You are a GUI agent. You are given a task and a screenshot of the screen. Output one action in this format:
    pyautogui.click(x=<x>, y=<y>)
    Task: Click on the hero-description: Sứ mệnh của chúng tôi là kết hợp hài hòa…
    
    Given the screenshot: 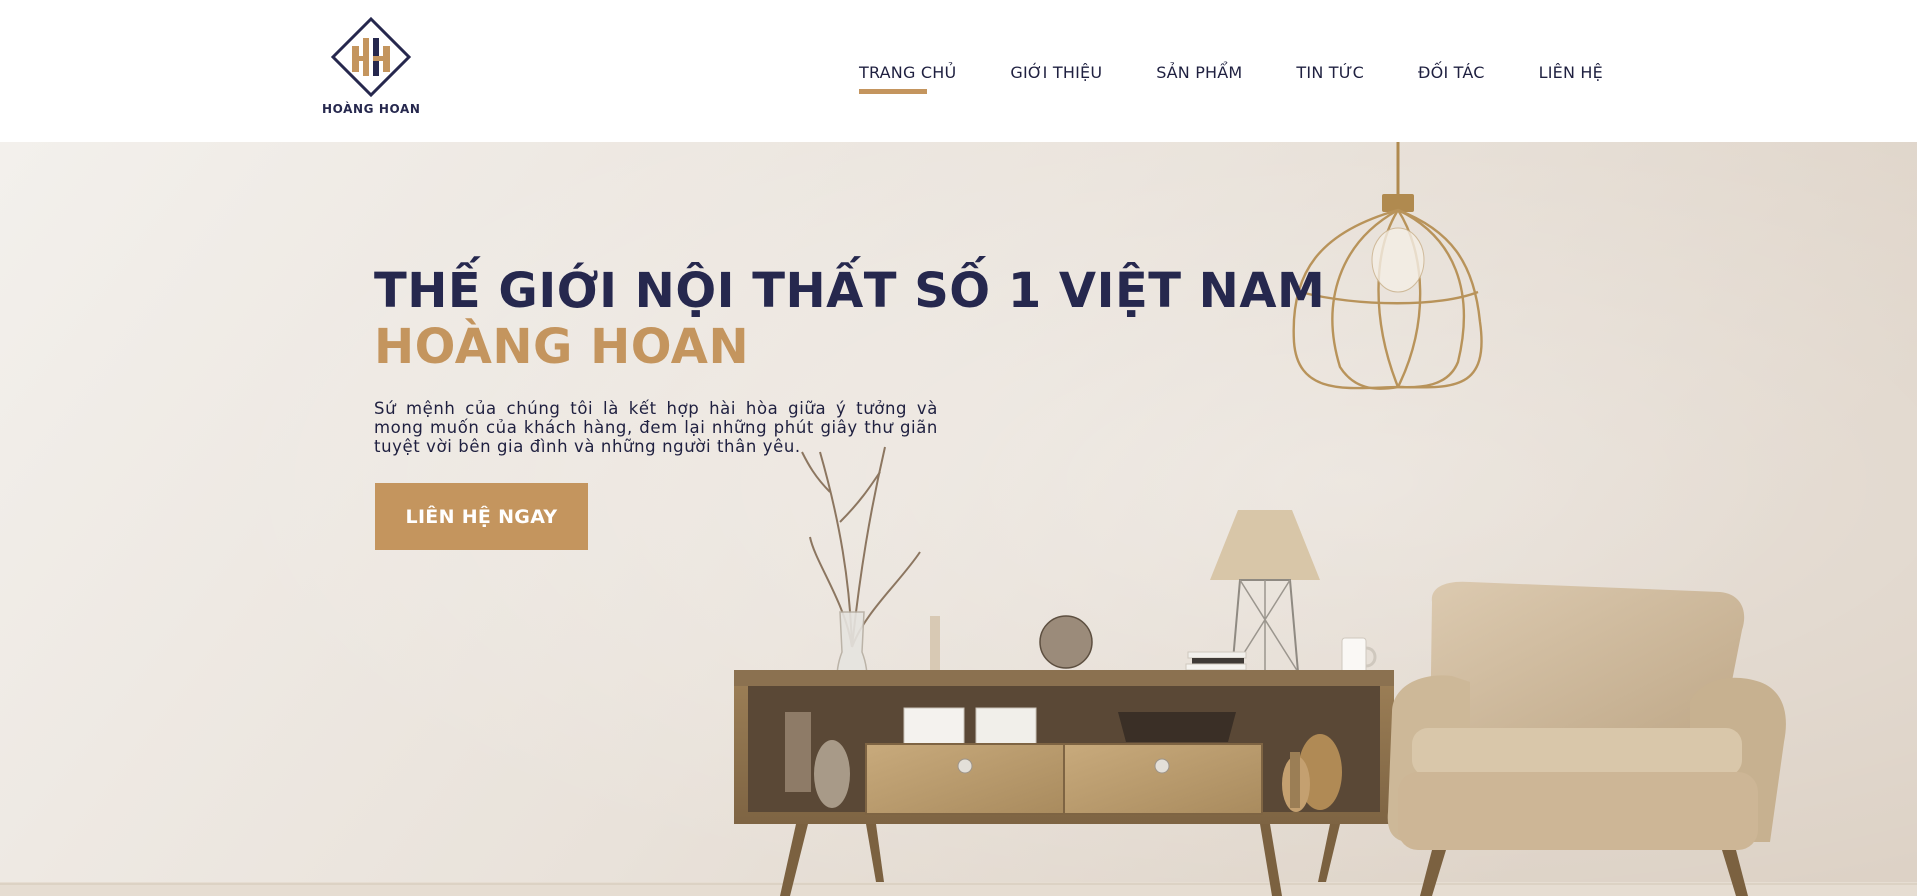 What is the action you would take?
    pyautogui.click(x=656, y=427)
    